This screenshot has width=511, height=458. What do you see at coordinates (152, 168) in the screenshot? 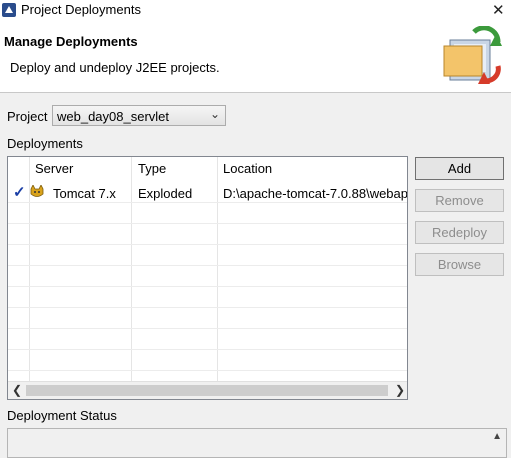
I see `column-header-type: Type` at bounding box center [152, 168].